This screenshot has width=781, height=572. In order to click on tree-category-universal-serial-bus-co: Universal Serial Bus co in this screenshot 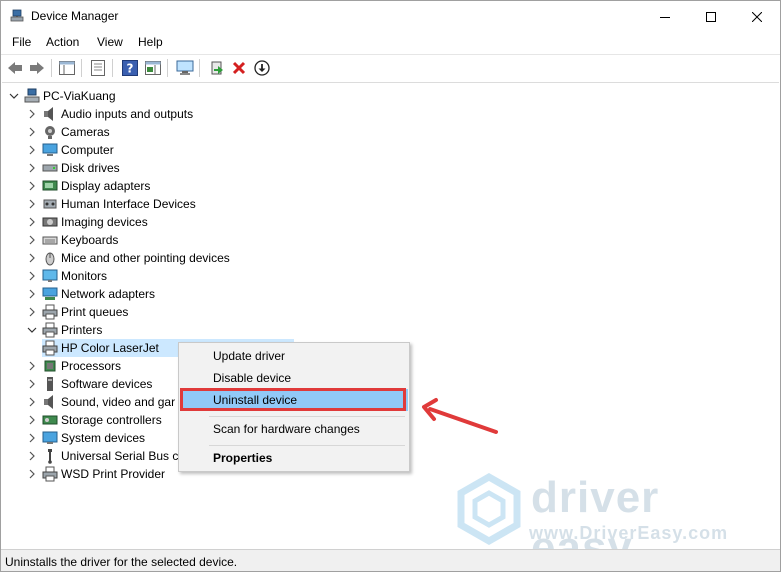, I will do `click(105, 456)`.